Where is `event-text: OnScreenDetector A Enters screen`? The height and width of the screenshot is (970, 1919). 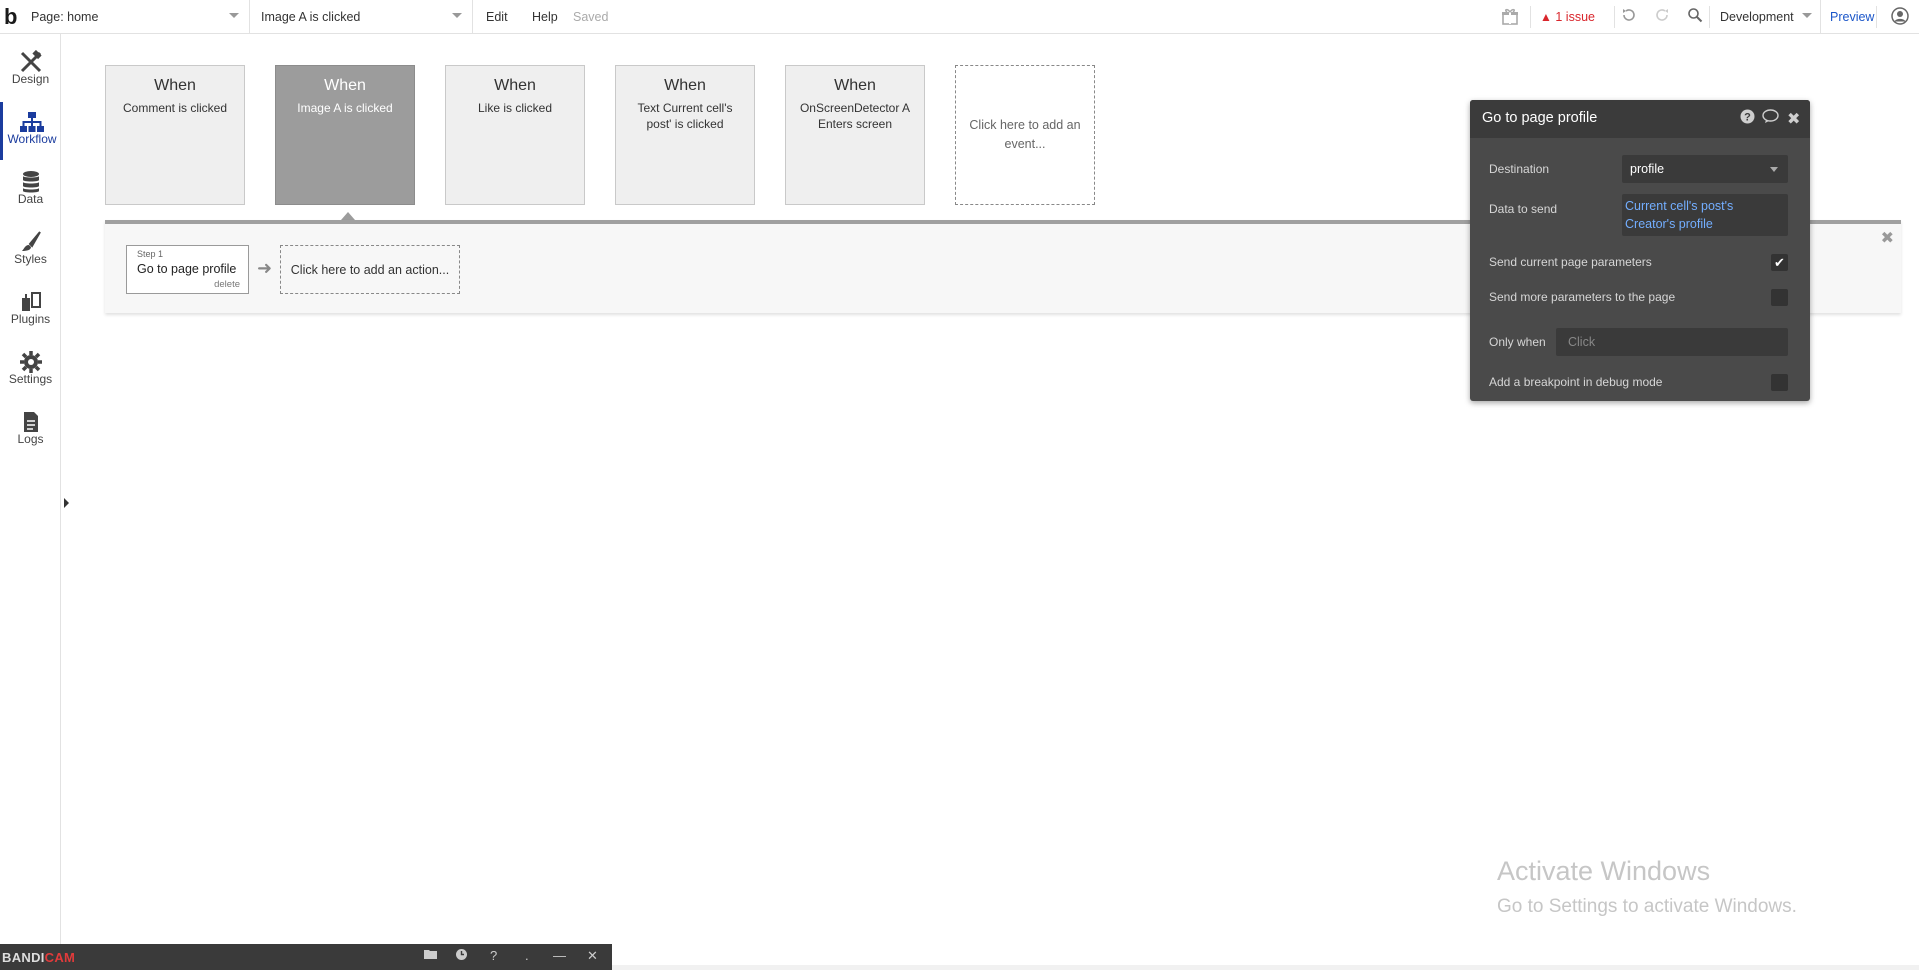
event-text: OnScreenDetector A Enters screen is located at coordinates (855, 116).